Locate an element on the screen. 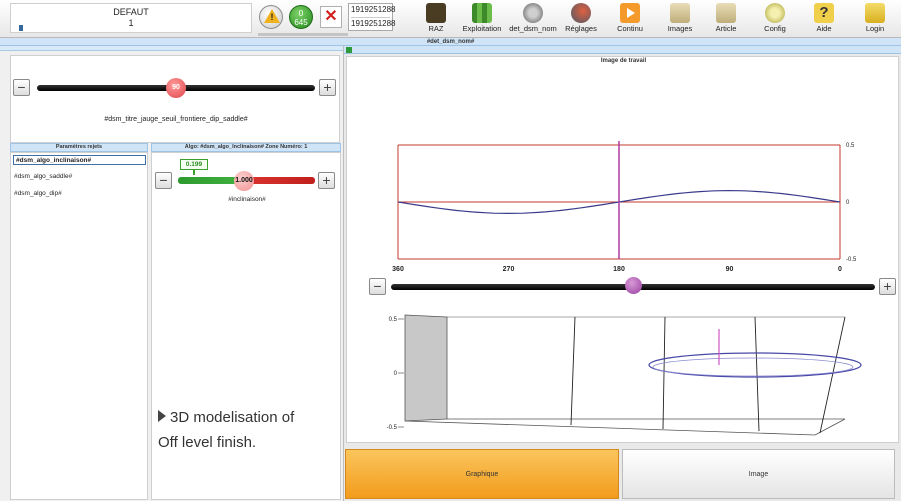 This screenshot has height=501, width=901. chart-x-tick-label: 180 is located at coordinates (619, 269).